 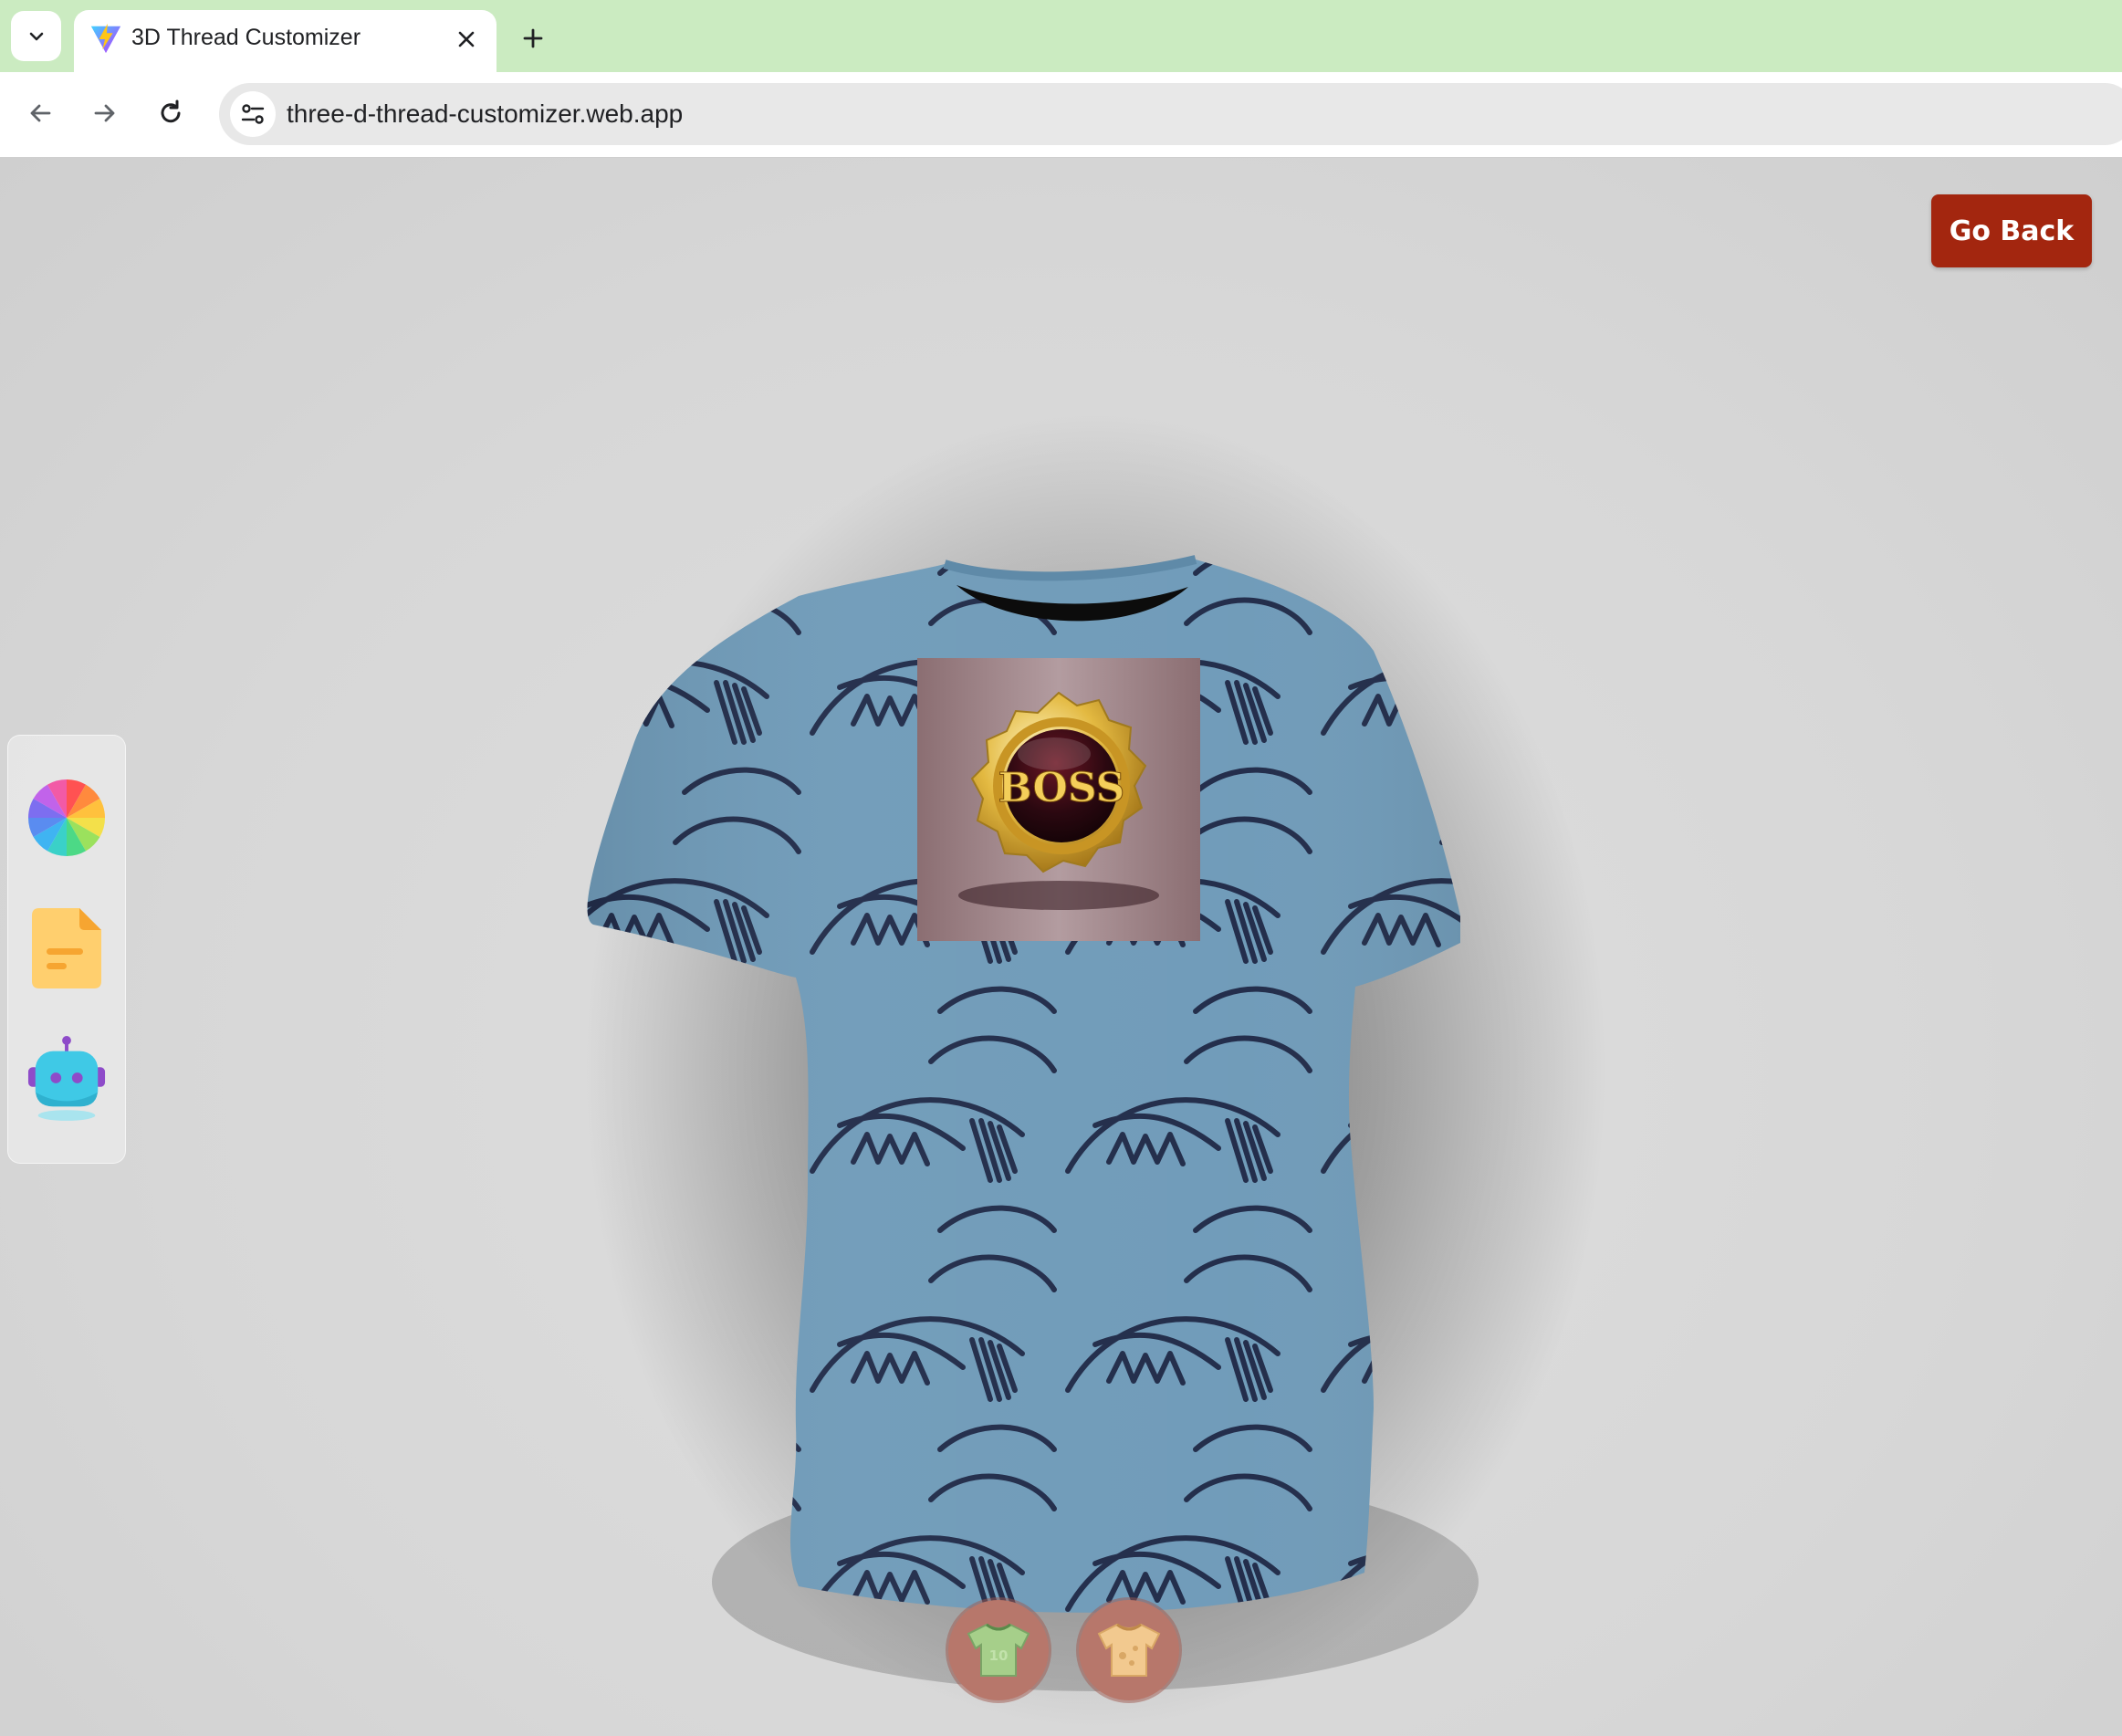 I want to click on close-icon, so click(x=466, y=39).